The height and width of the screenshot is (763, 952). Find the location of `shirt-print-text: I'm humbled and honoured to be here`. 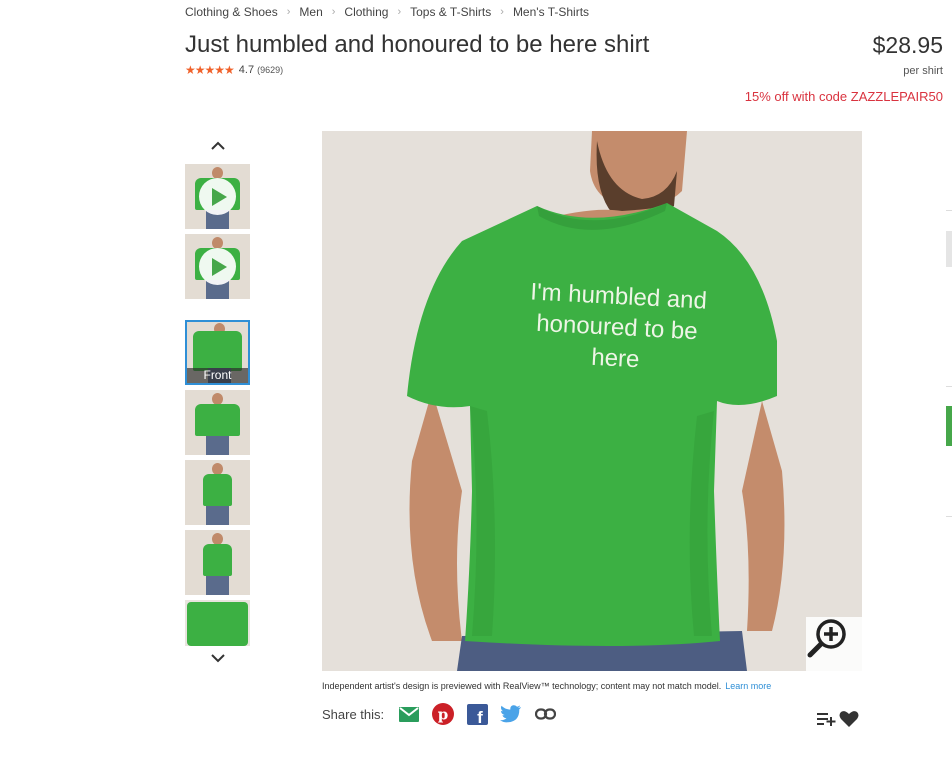

shirt-print-text: I'm humbled and honoured to be here is located at coordinates (618, 326).